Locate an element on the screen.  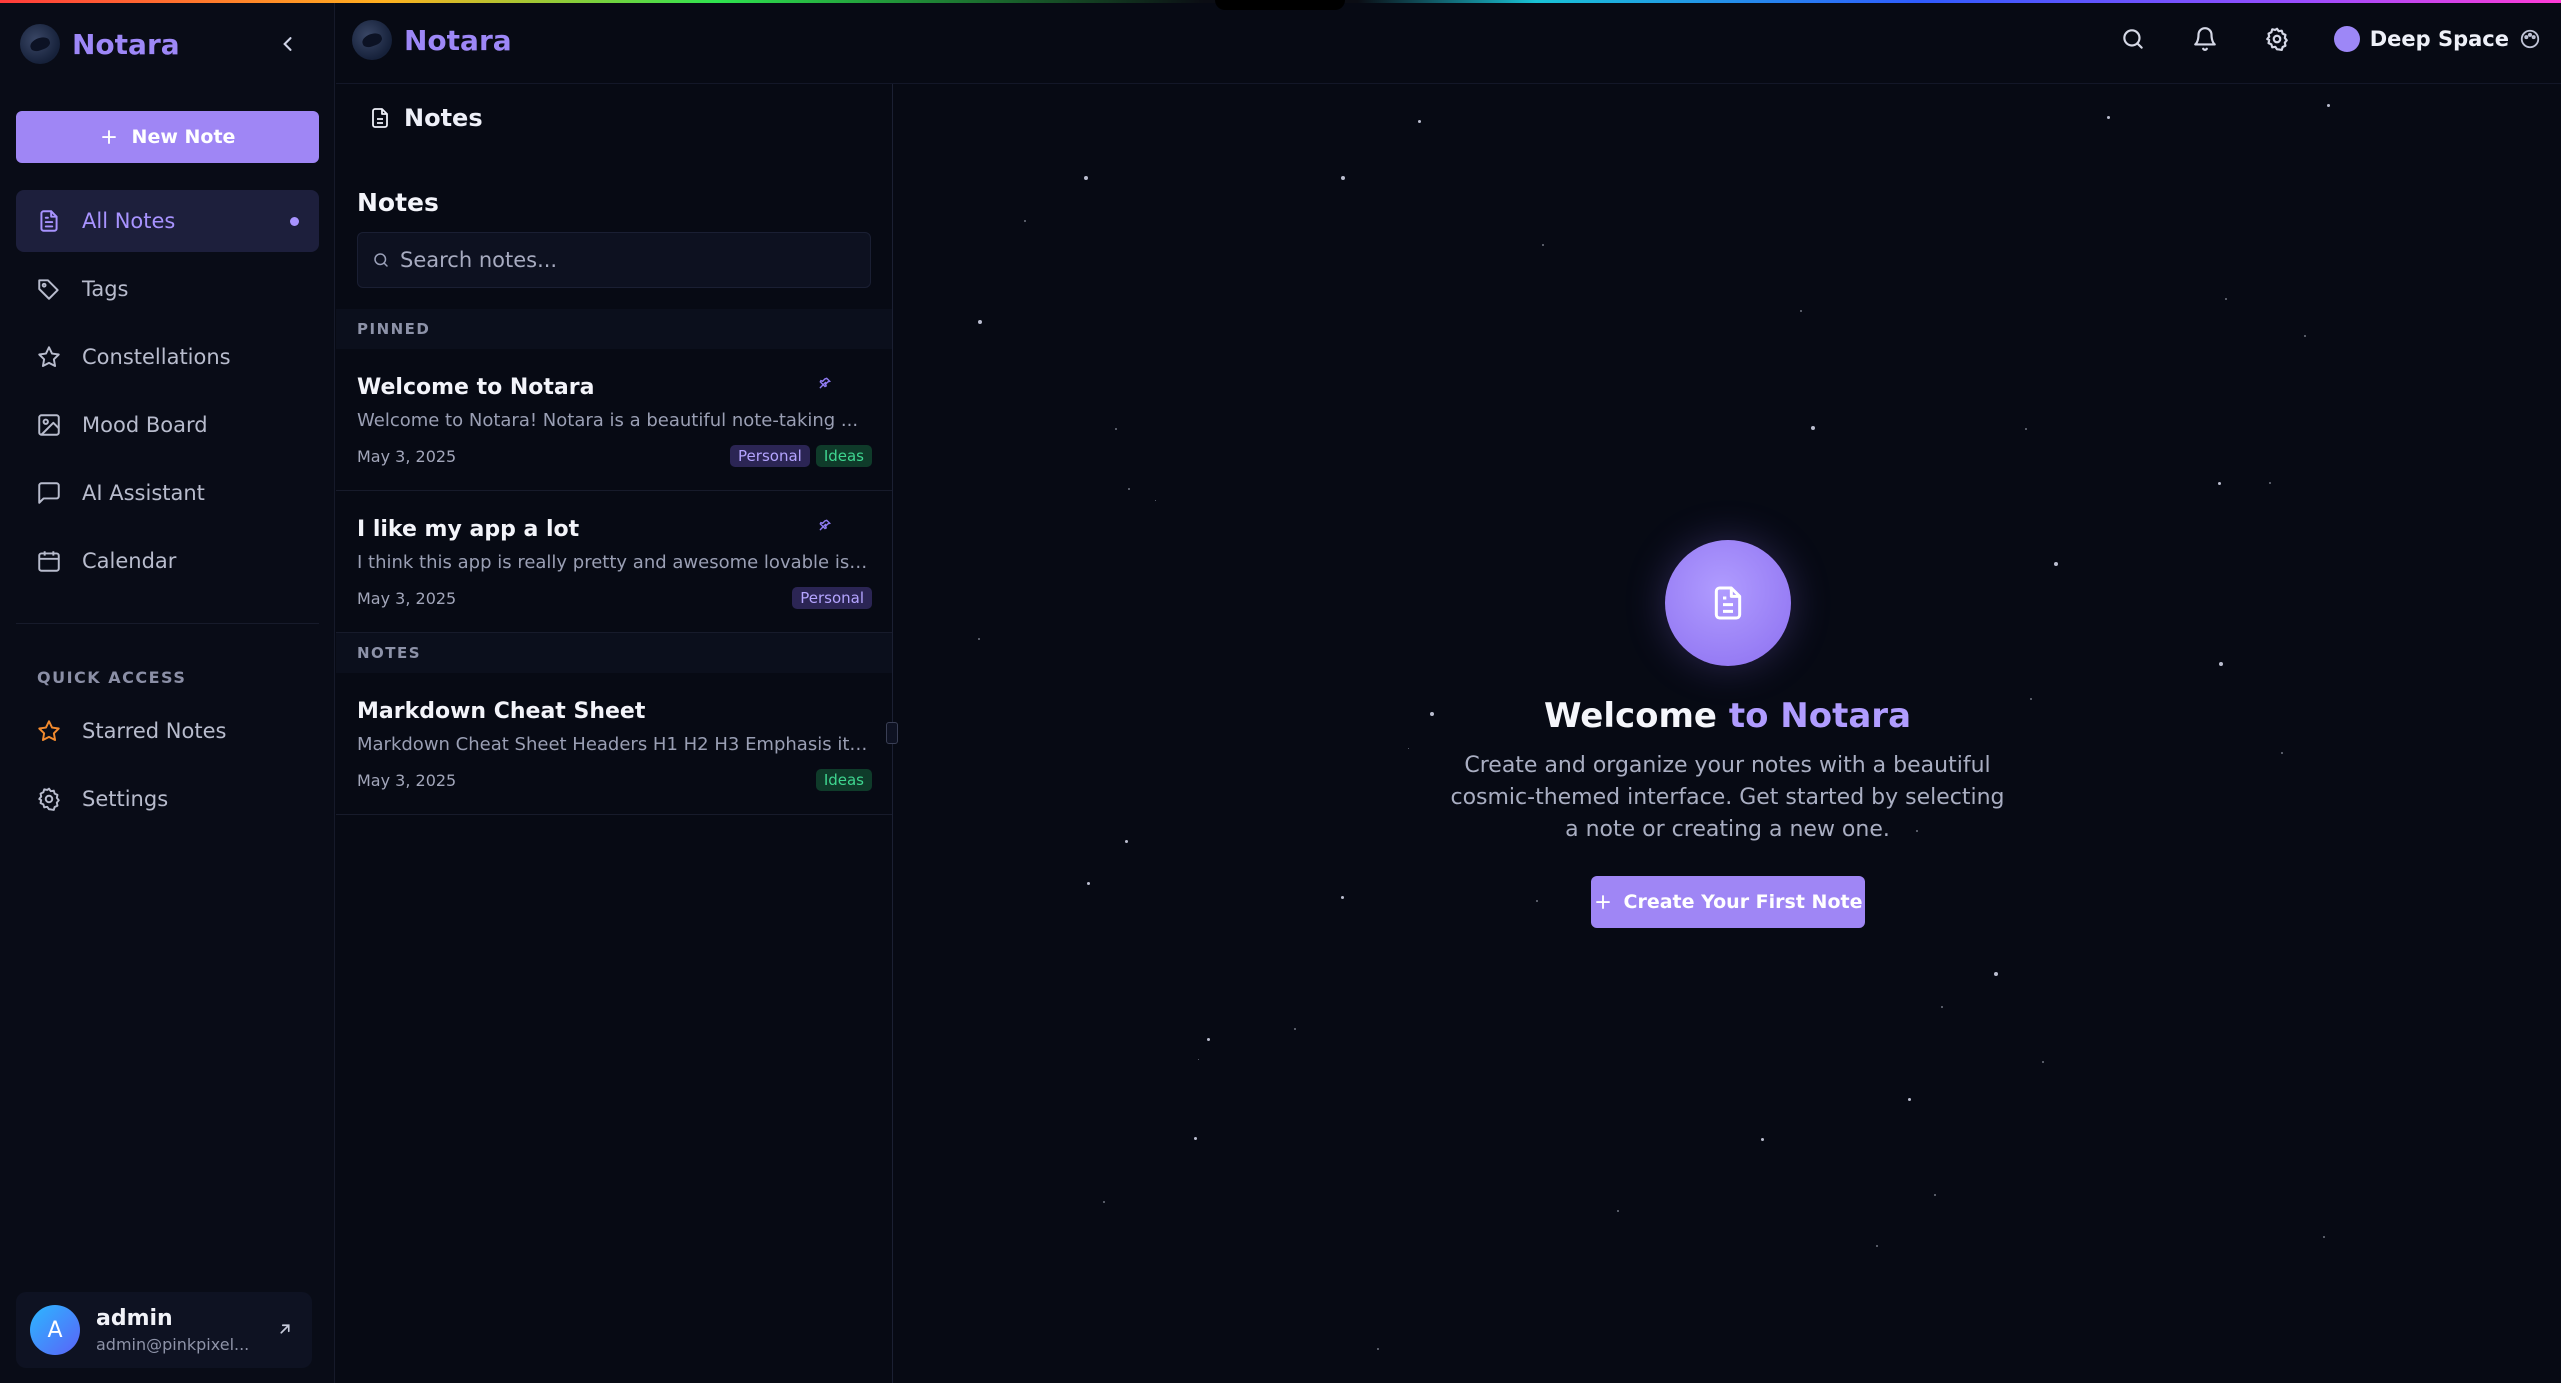
open-profile-button is located at coordinates (285, 1331).